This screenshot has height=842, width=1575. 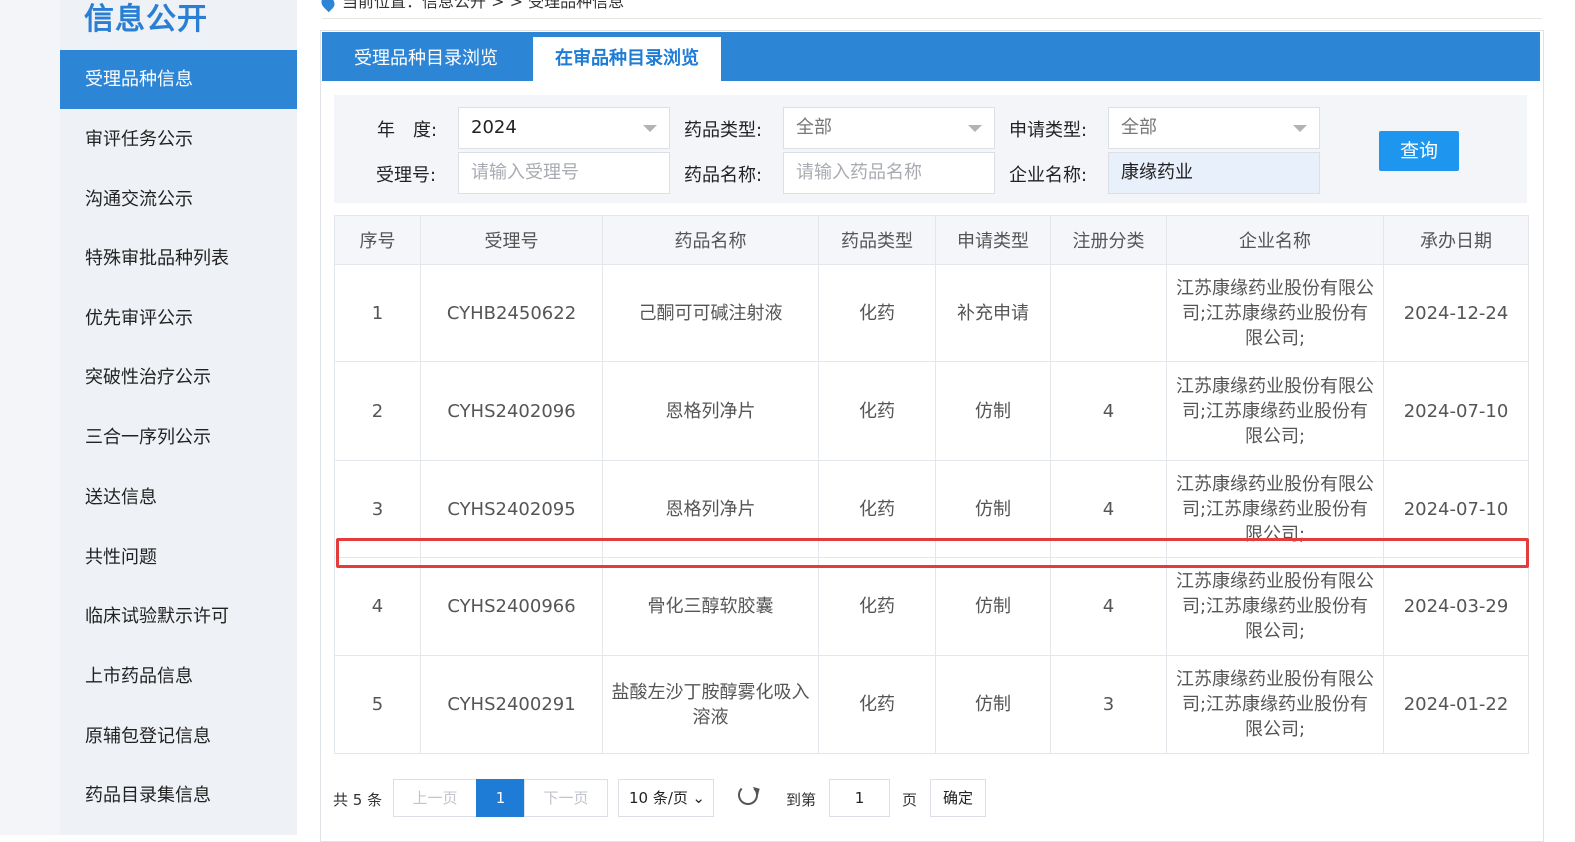 I want to click on cell-drug-name: 恩格列净片, so click(x=710, y=411).